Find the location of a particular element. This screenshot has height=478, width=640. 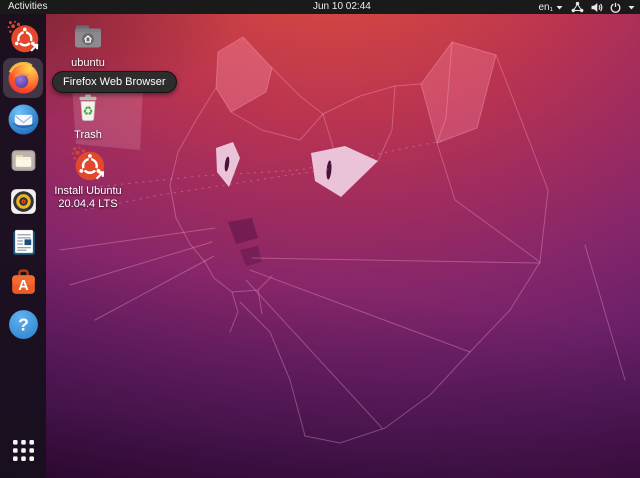

install-label-line2: 20.04.4 LTS is located at coordinates (88, 204).